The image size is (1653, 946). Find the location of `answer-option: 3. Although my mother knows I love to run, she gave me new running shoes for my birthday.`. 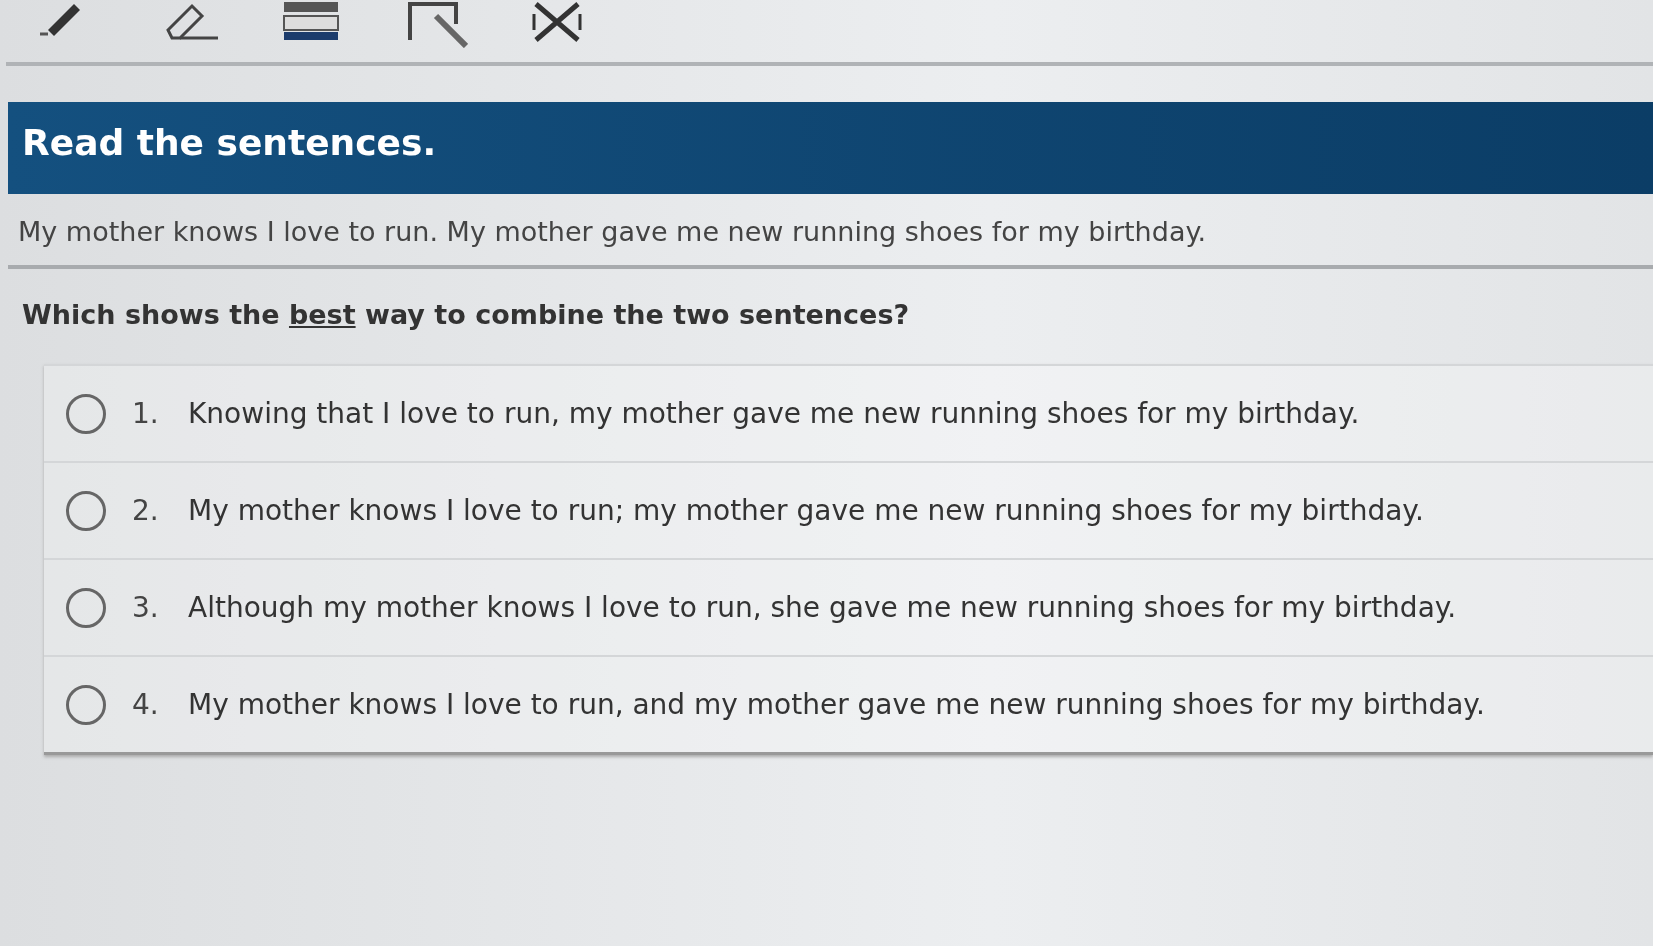

answer-option: 3. Although my mother knows I love to run, she gave me new running shoes for my birthday. is located at coordinates (848, 606).